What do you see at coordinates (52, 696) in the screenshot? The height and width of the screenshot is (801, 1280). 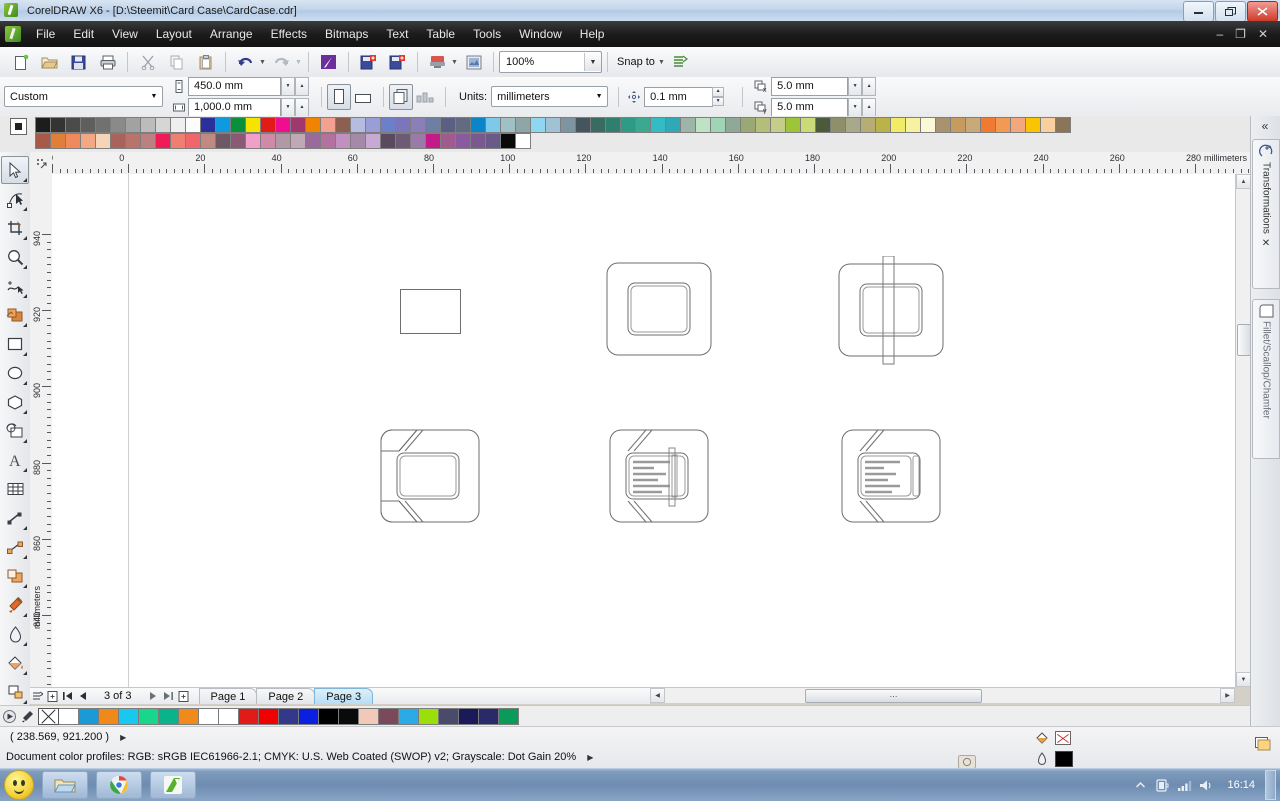 I see `add-page-before-button` at bounding box center [52, 696].